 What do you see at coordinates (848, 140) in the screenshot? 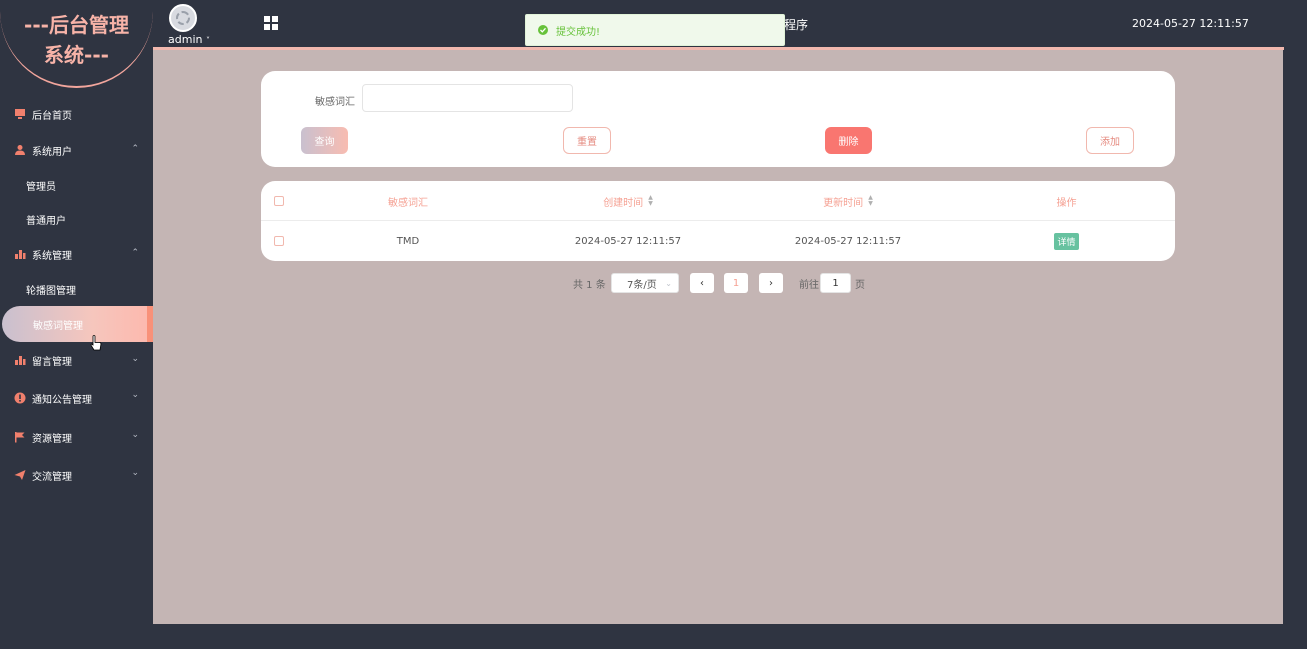
I see `delete-button: 删除` at bounding box center [848, 140].